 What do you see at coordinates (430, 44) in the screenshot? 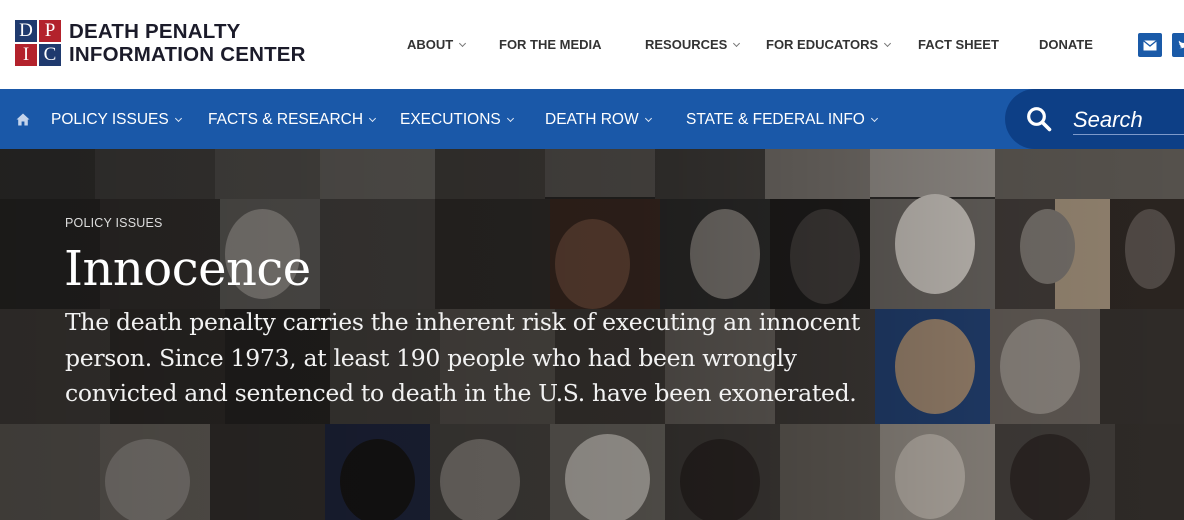
I see `top-nav-label: ABOUT` at bounding box center [430, 44].